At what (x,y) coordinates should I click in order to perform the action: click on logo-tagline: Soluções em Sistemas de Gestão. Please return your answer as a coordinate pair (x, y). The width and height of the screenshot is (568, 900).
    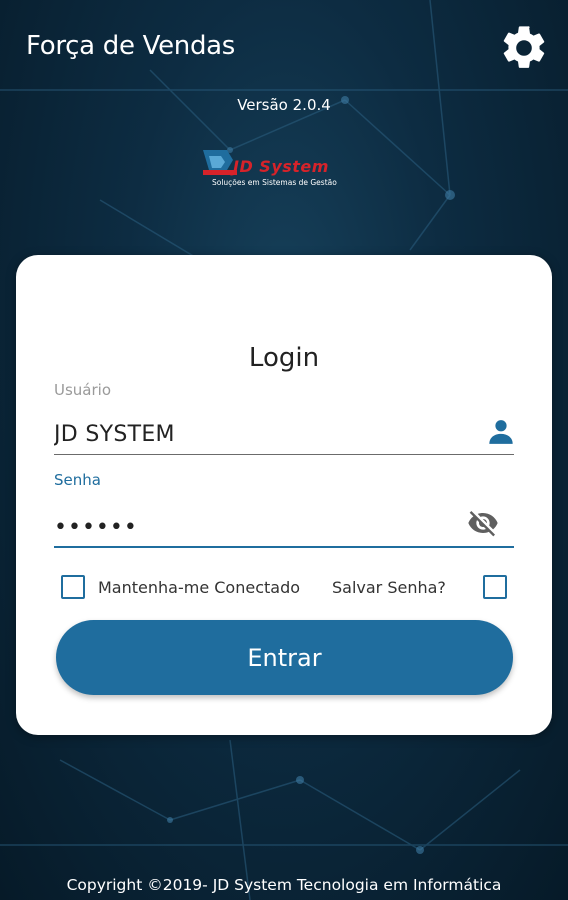
    Looking at the image, I should click on (274, 182).